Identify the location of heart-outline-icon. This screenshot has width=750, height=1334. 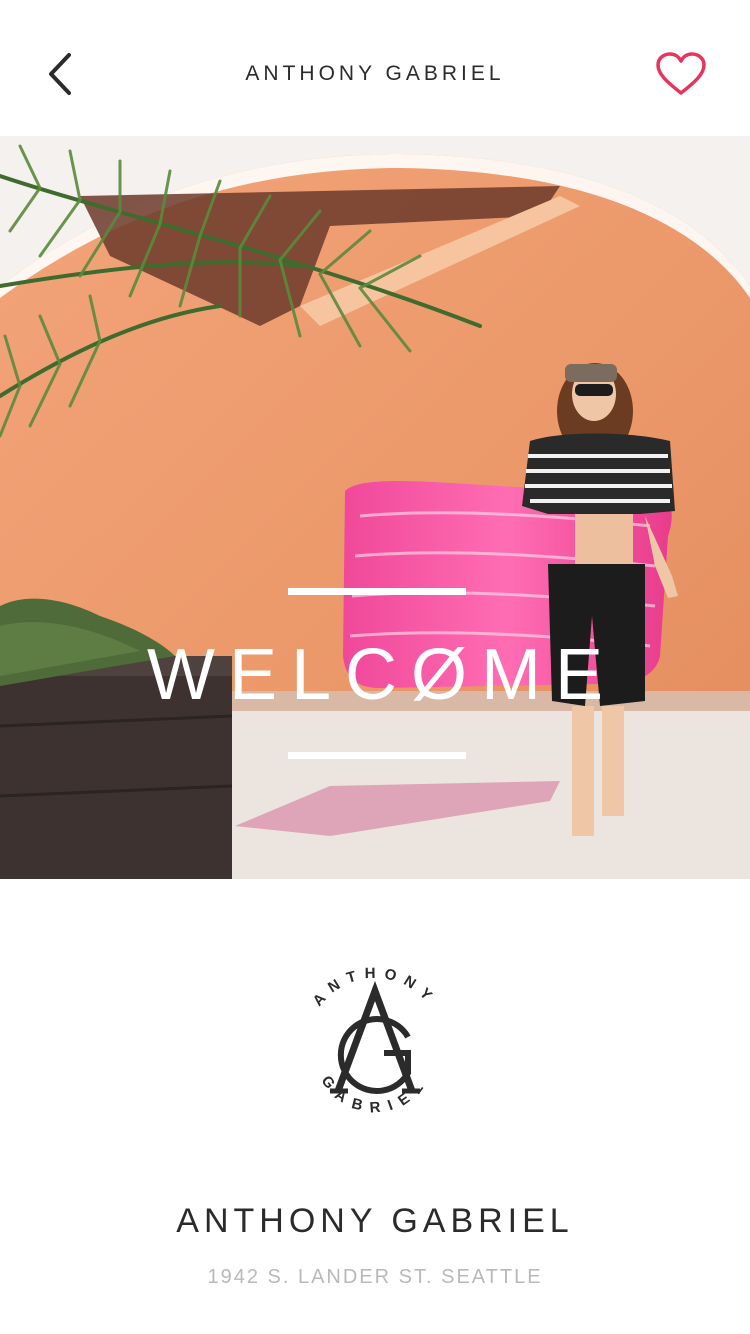
(681, 73).